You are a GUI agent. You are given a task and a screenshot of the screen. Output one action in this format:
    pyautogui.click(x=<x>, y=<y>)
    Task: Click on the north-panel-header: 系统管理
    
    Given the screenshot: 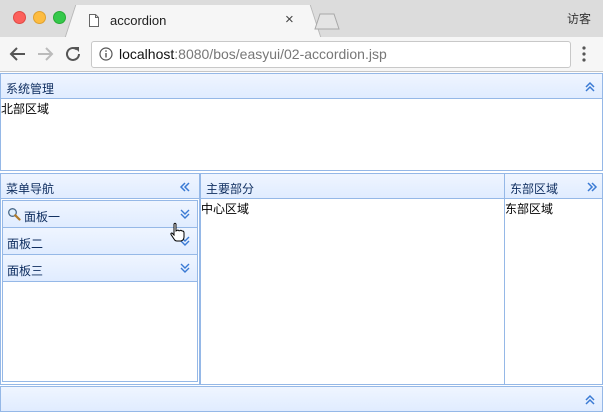 What is the action you would take?
    pyautogui.click(x=301, y=86)
    